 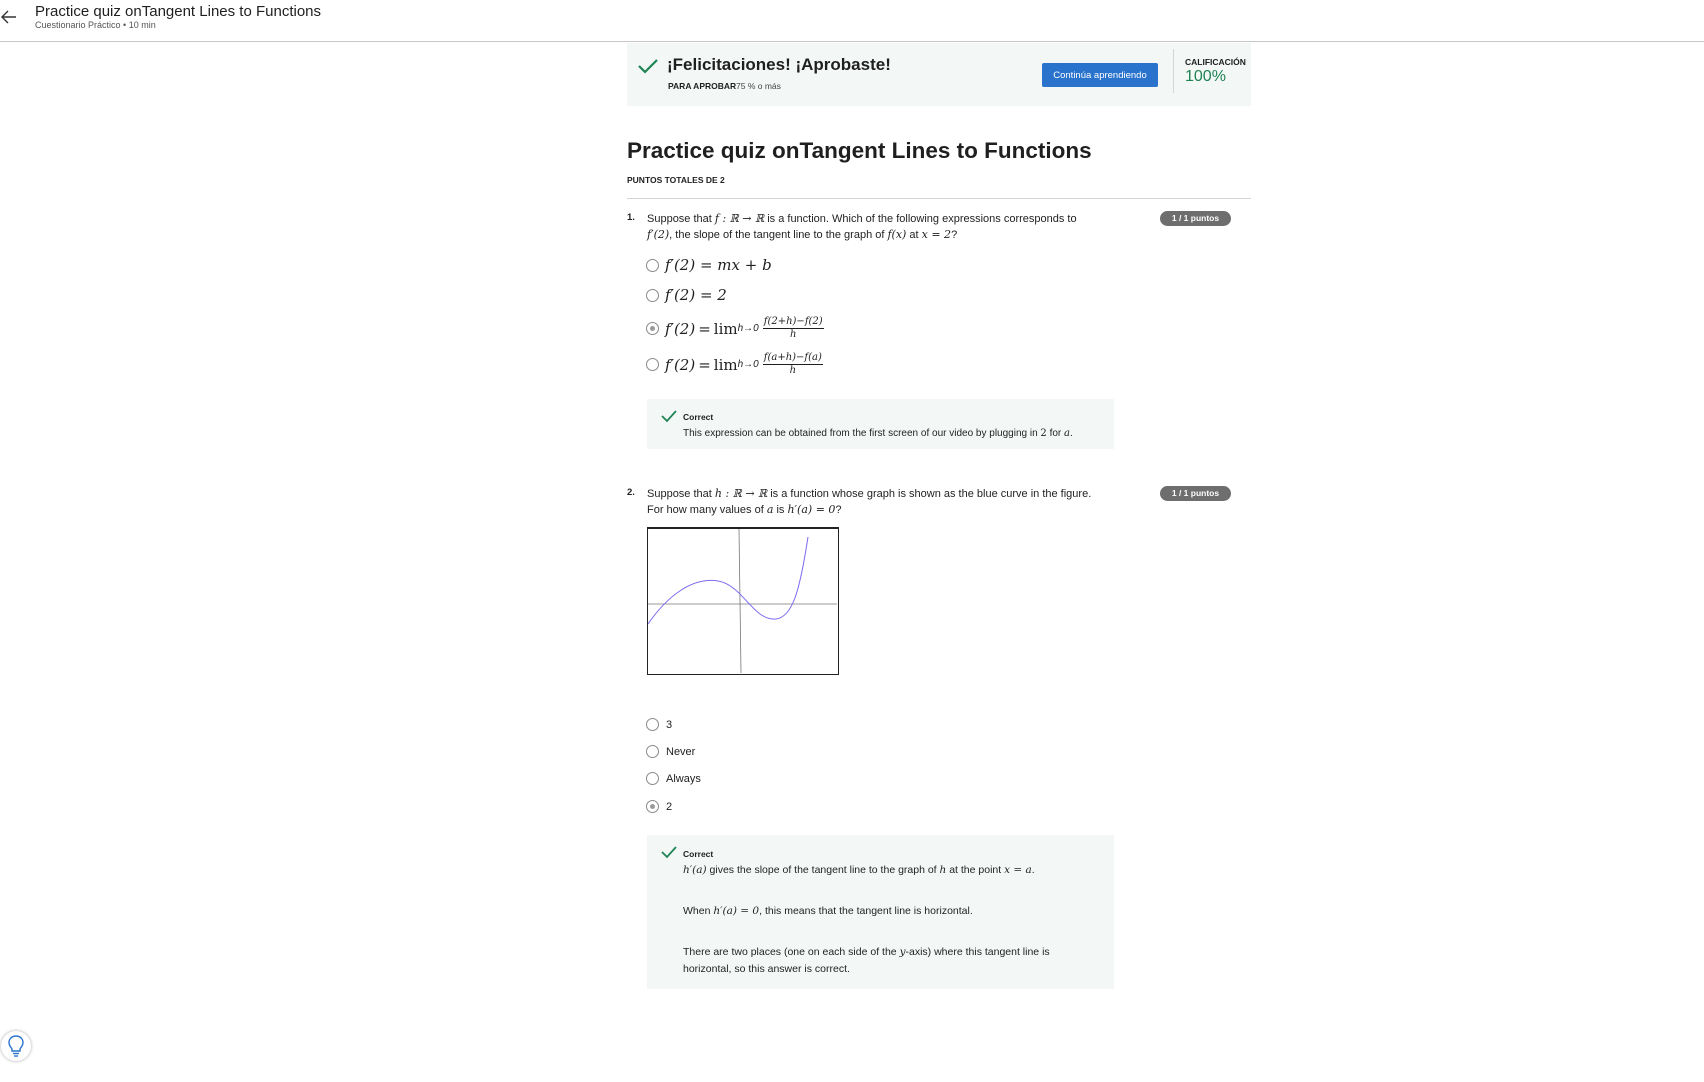 What do you see at coordinates (1205, 76) in the screenshot?
I see `grade-value: 100%` at bounding box center [1205, 76].